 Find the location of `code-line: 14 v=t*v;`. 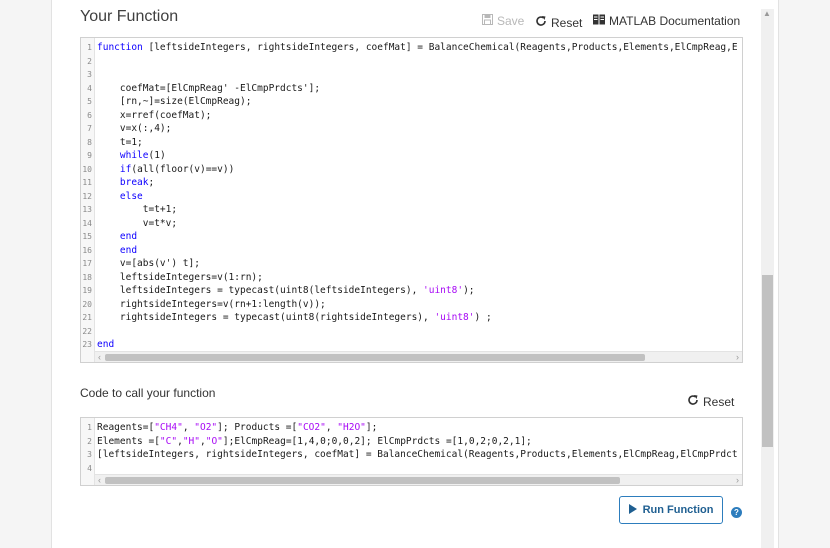

code-line: 14 v=t*v; is located at coordinates (129, 224).